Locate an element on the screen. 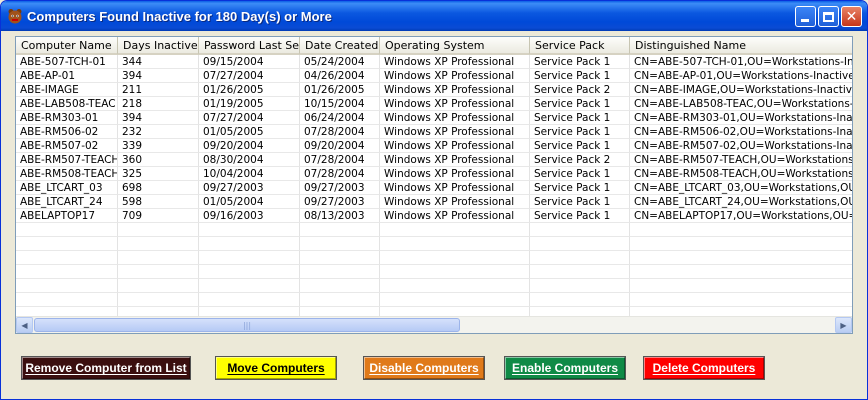 The width and height of the screenshot is (868, 400). grip-icon: ||| is located at coordinates (247, 325).